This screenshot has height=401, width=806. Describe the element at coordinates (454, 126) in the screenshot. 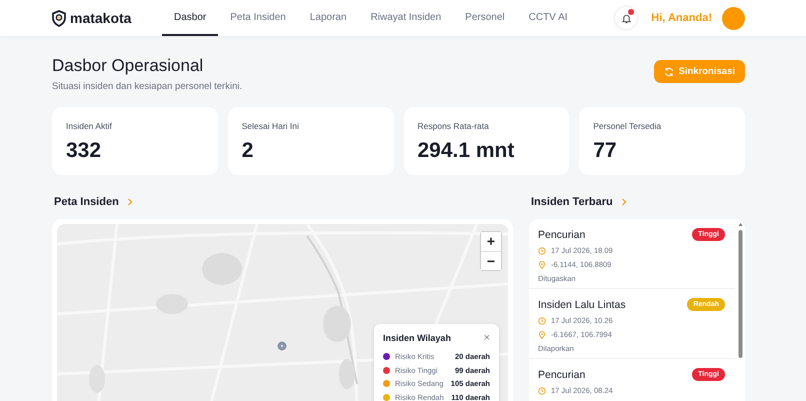

I see `stat-label: Respons Rata-rata` at that location.